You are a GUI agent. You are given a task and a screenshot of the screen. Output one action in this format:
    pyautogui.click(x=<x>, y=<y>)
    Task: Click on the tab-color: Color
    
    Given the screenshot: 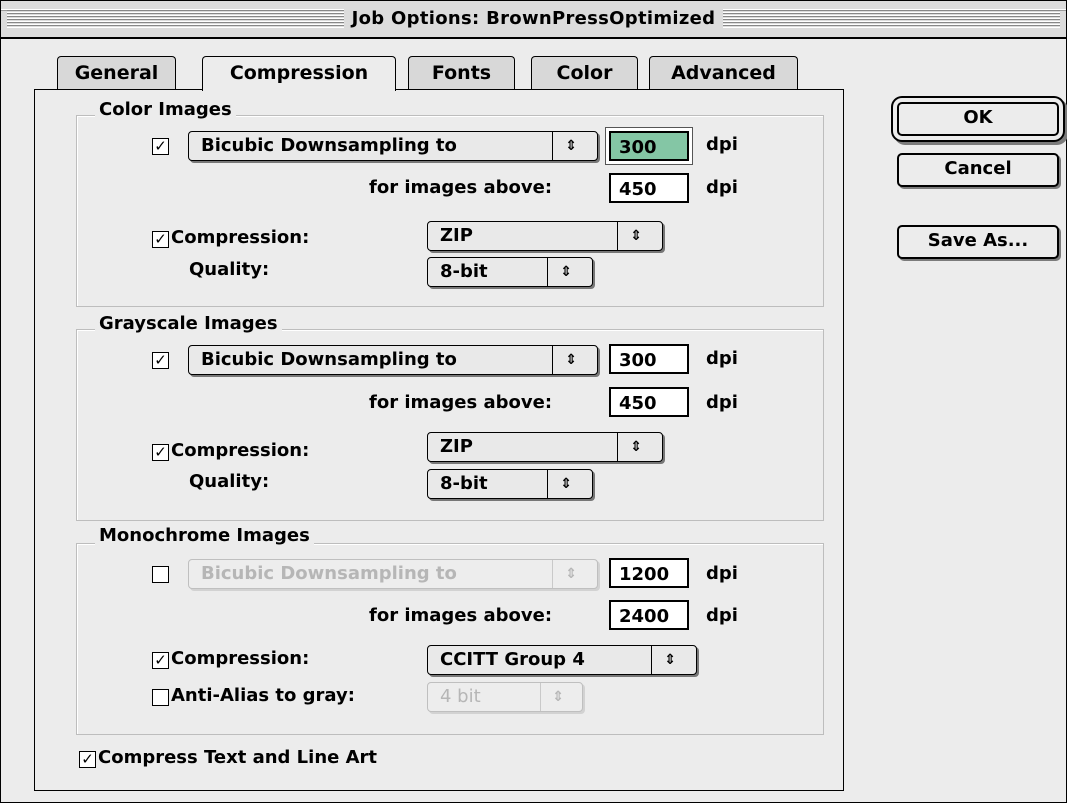 What is the action you would take?
    pyautogui.click(x=584, y=72)
    